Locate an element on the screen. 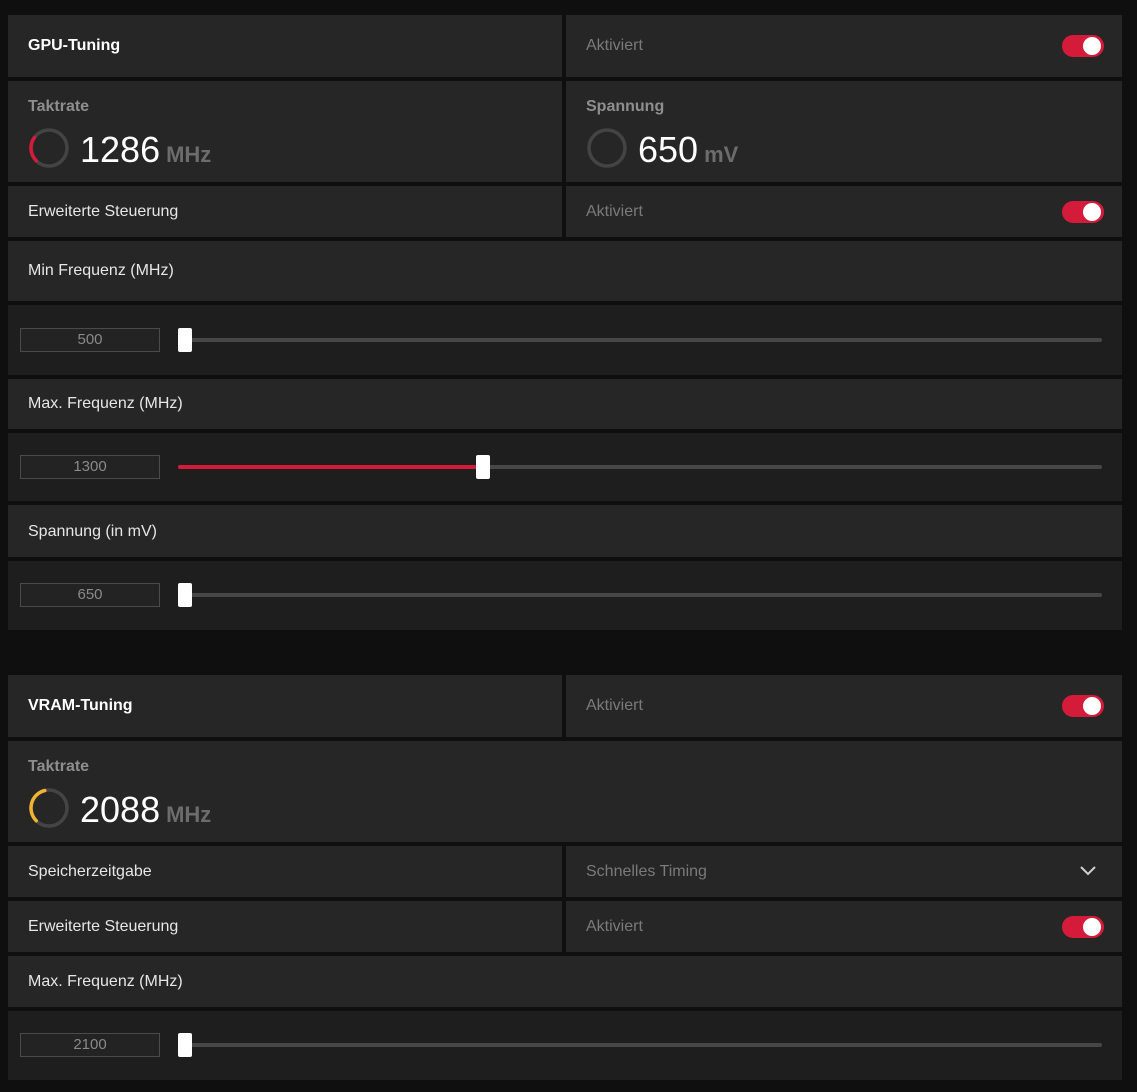 The image size is (1137, 1092). vram-tuning-toggle is located at coordinates (1083, 706).